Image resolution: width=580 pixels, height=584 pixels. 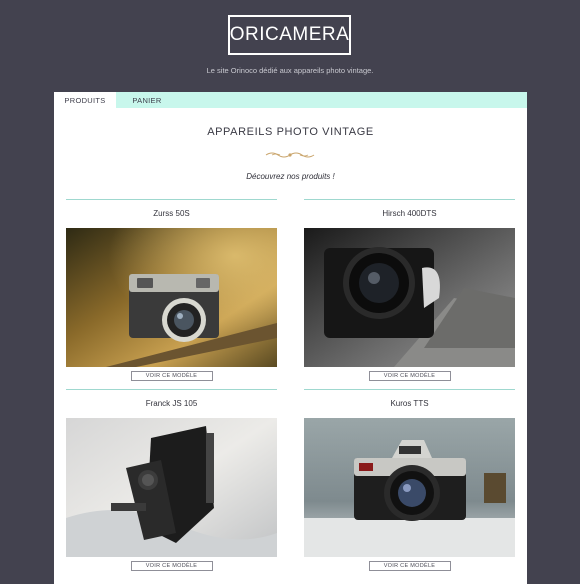 What do you see at coordinates (171, 213) in the screenshot?
I see `product-name: Zurss 50S` at bounding box center [171, 213].